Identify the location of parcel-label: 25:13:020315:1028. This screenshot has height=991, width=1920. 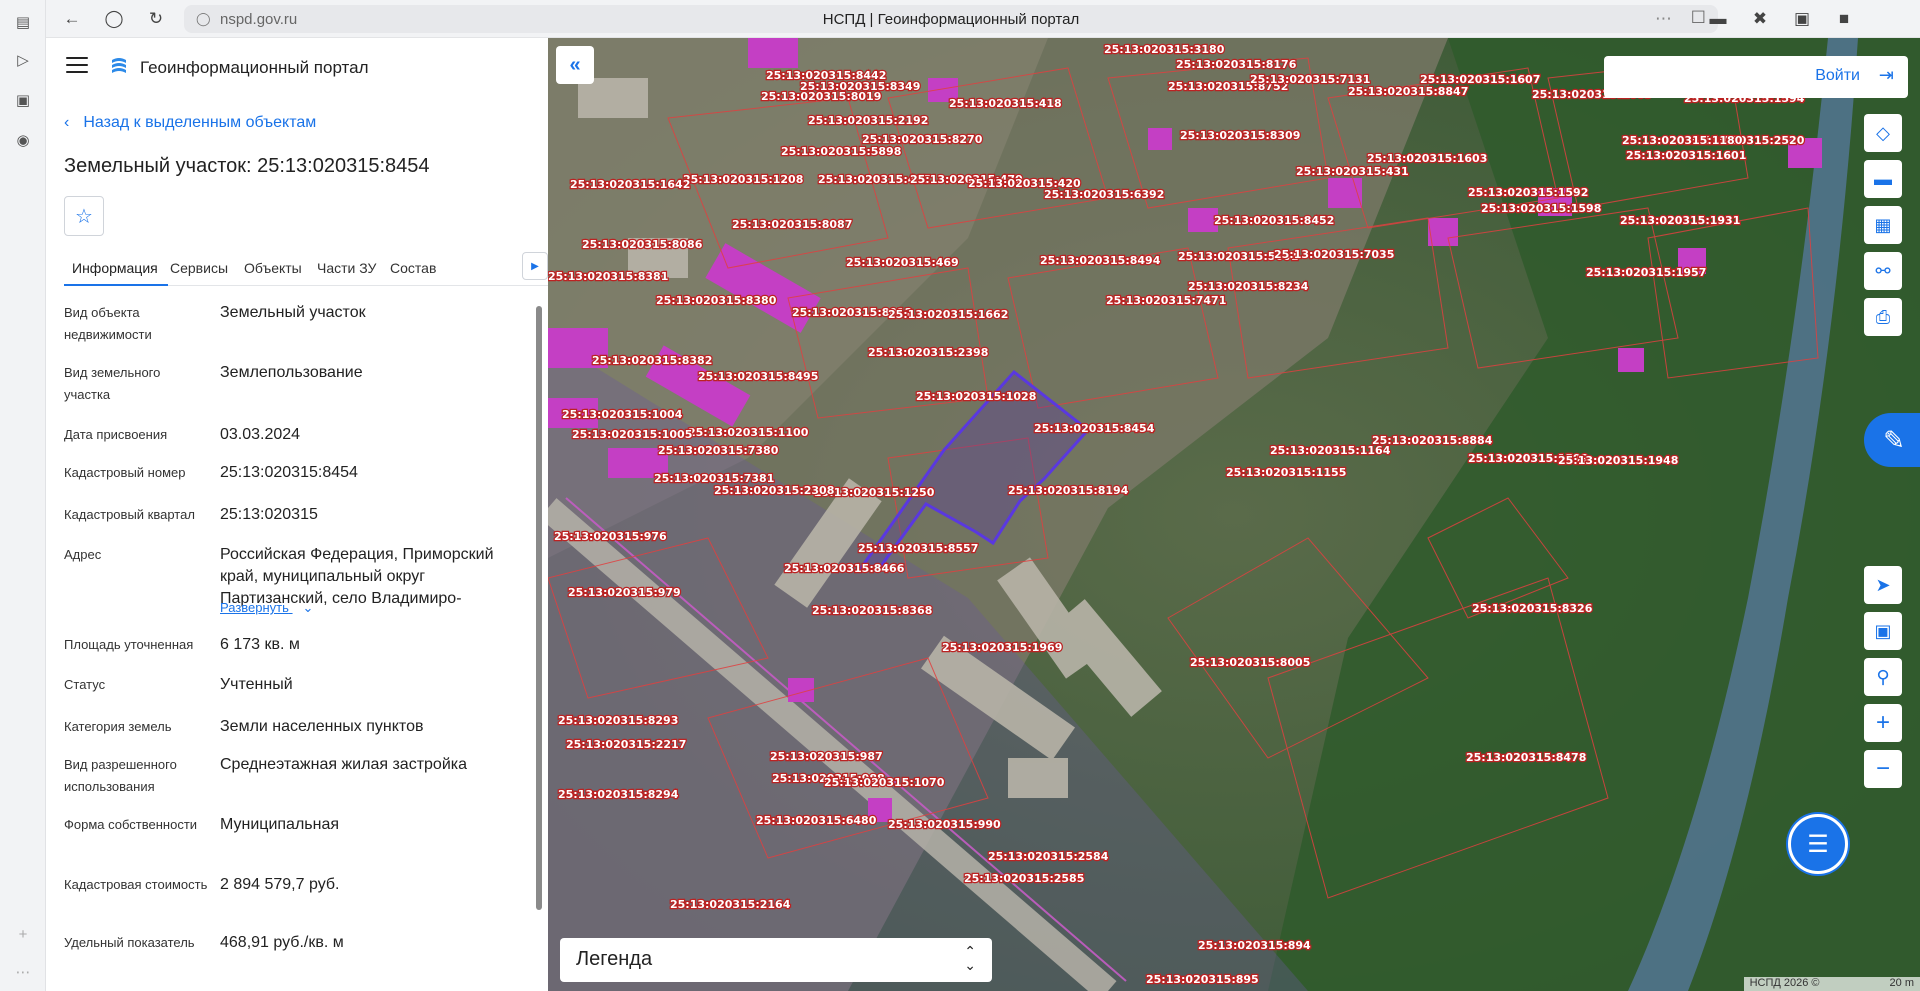
(976, 396).